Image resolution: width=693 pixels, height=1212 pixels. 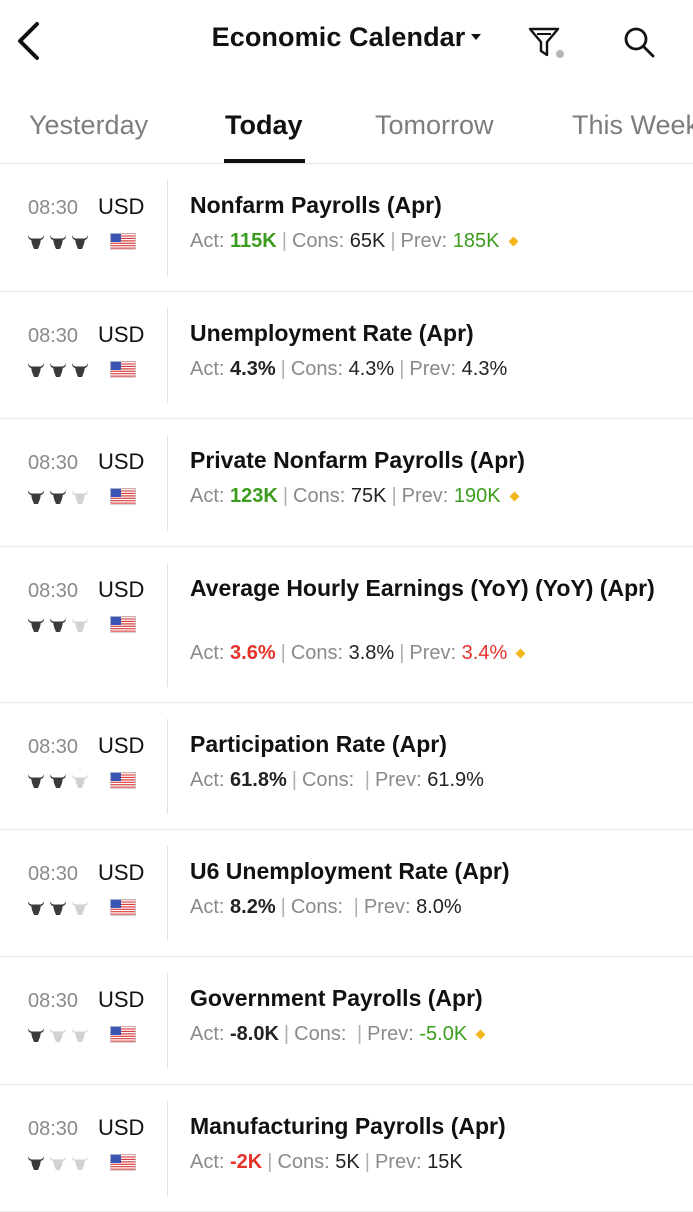 What do you see at coordinates (357, 460) in the screenshot?
I see `event-title: Private Nonfarm Payrolls (Apr)` at bounding box center [357, 460].